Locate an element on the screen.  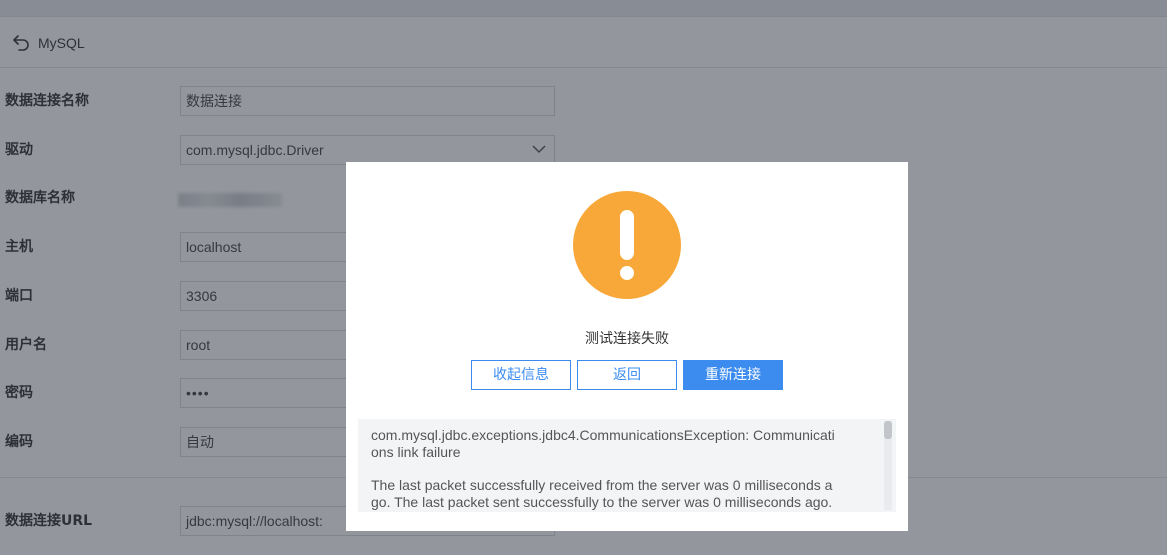
collapse-info-button: 收起信息 is located at coordinates (521, 375).